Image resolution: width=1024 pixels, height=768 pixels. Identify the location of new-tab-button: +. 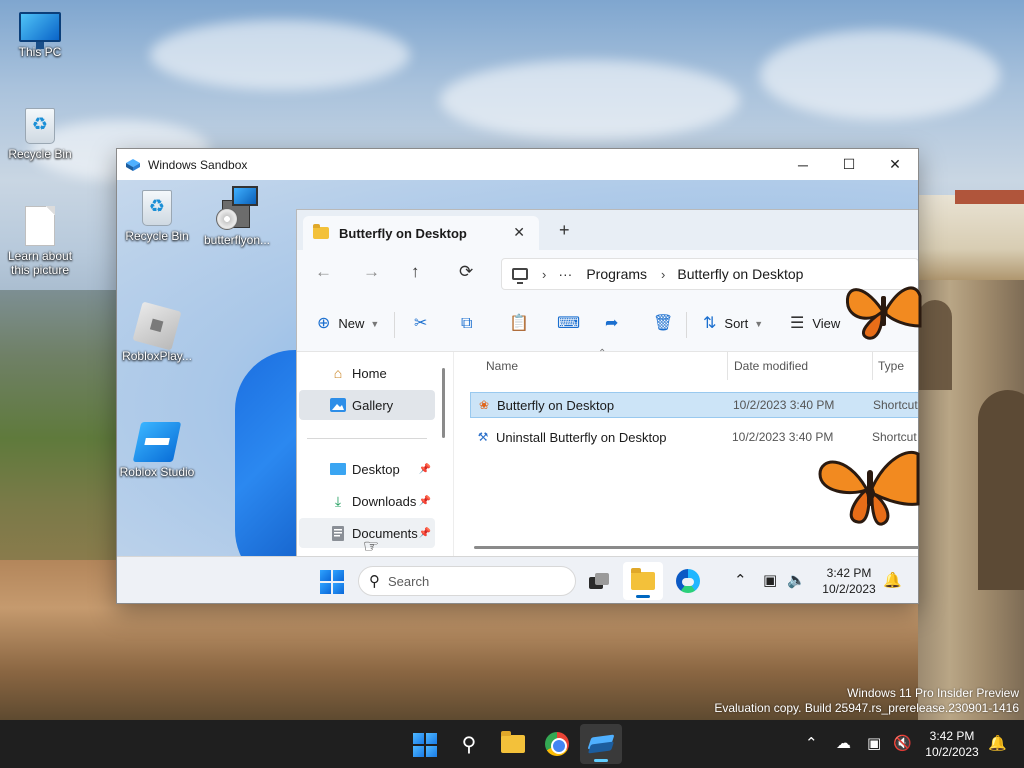
(564, 230).